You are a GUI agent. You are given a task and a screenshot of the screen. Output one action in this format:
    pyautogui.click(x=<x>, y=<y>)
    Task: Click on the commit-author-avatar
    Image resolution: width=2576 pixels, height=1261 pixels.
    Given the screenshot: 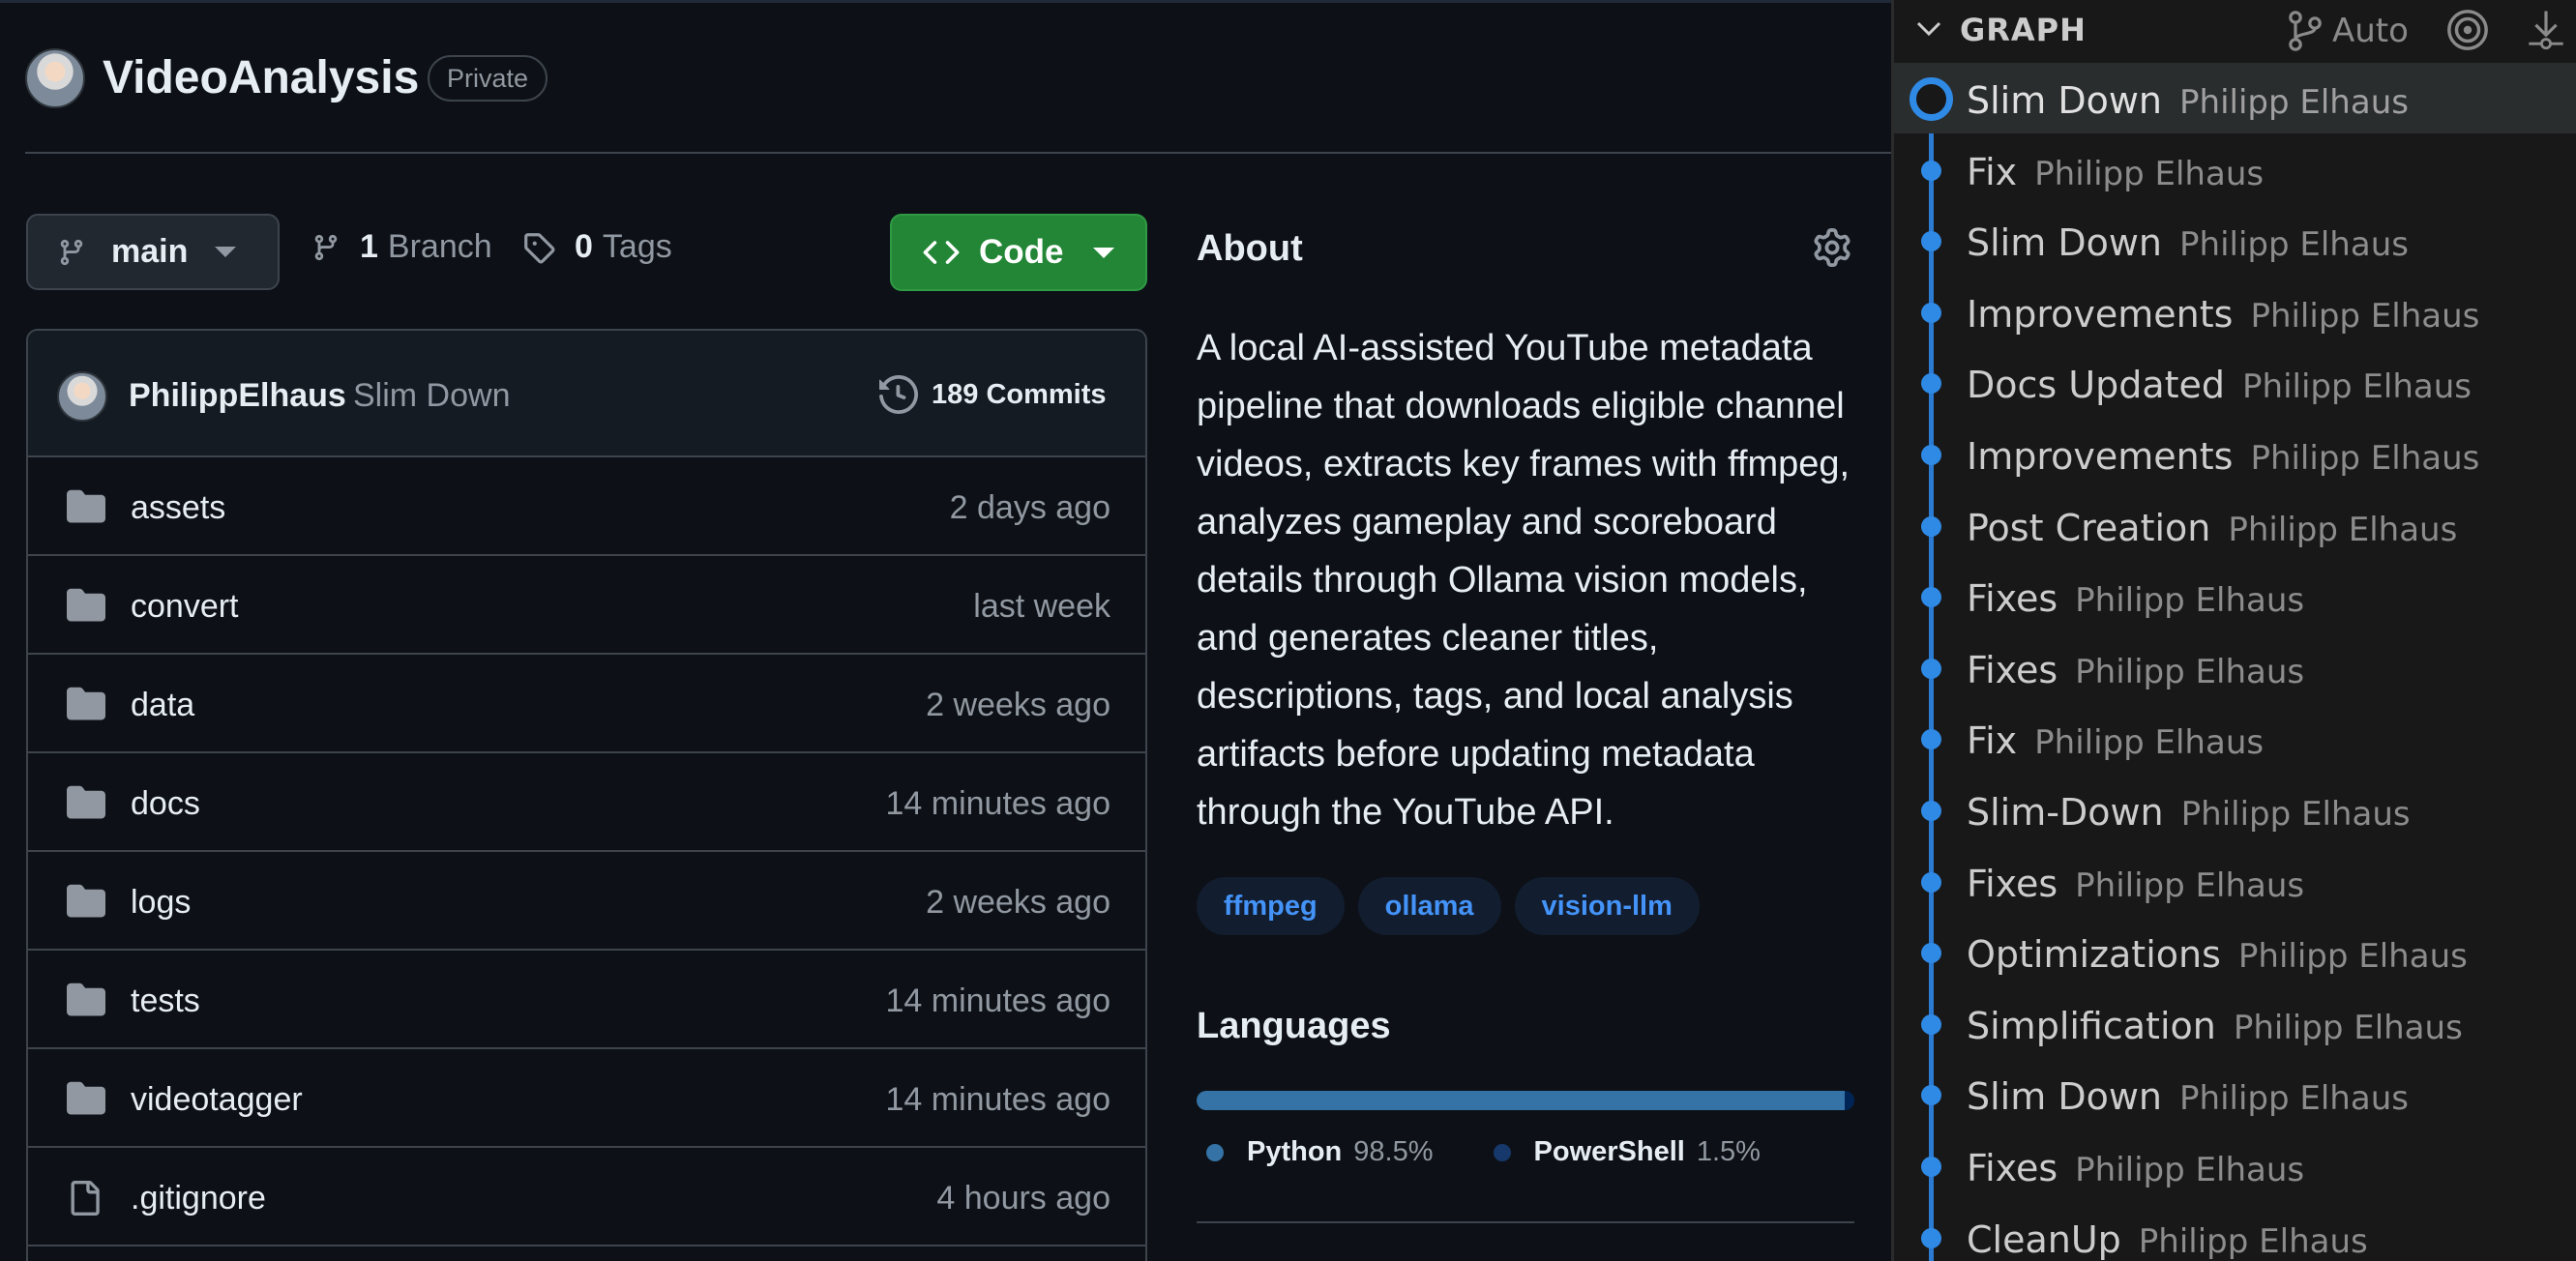 What is the action you would take?
    pyautogui.click(x=82, y=397)
    